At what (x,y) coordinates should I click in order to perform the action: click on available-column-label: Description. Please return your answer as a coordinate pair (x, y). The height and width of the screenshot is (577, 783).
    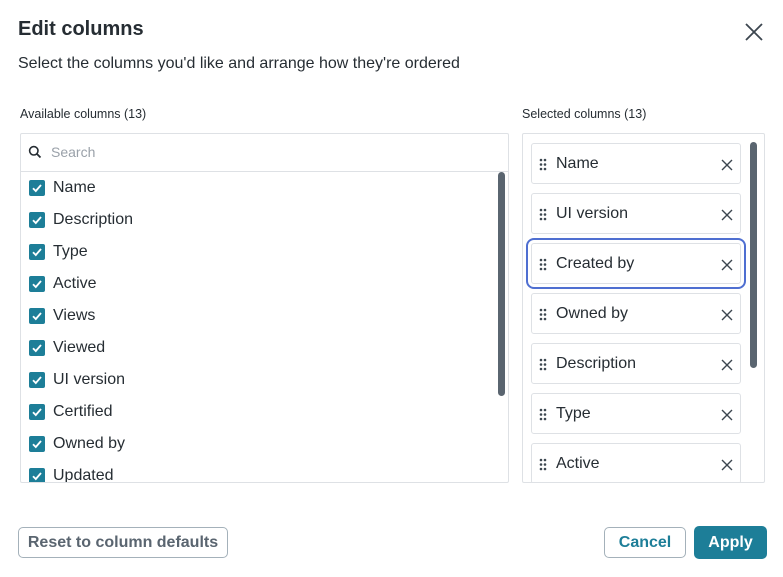
    Looking at the image, I should click on (93, 219).